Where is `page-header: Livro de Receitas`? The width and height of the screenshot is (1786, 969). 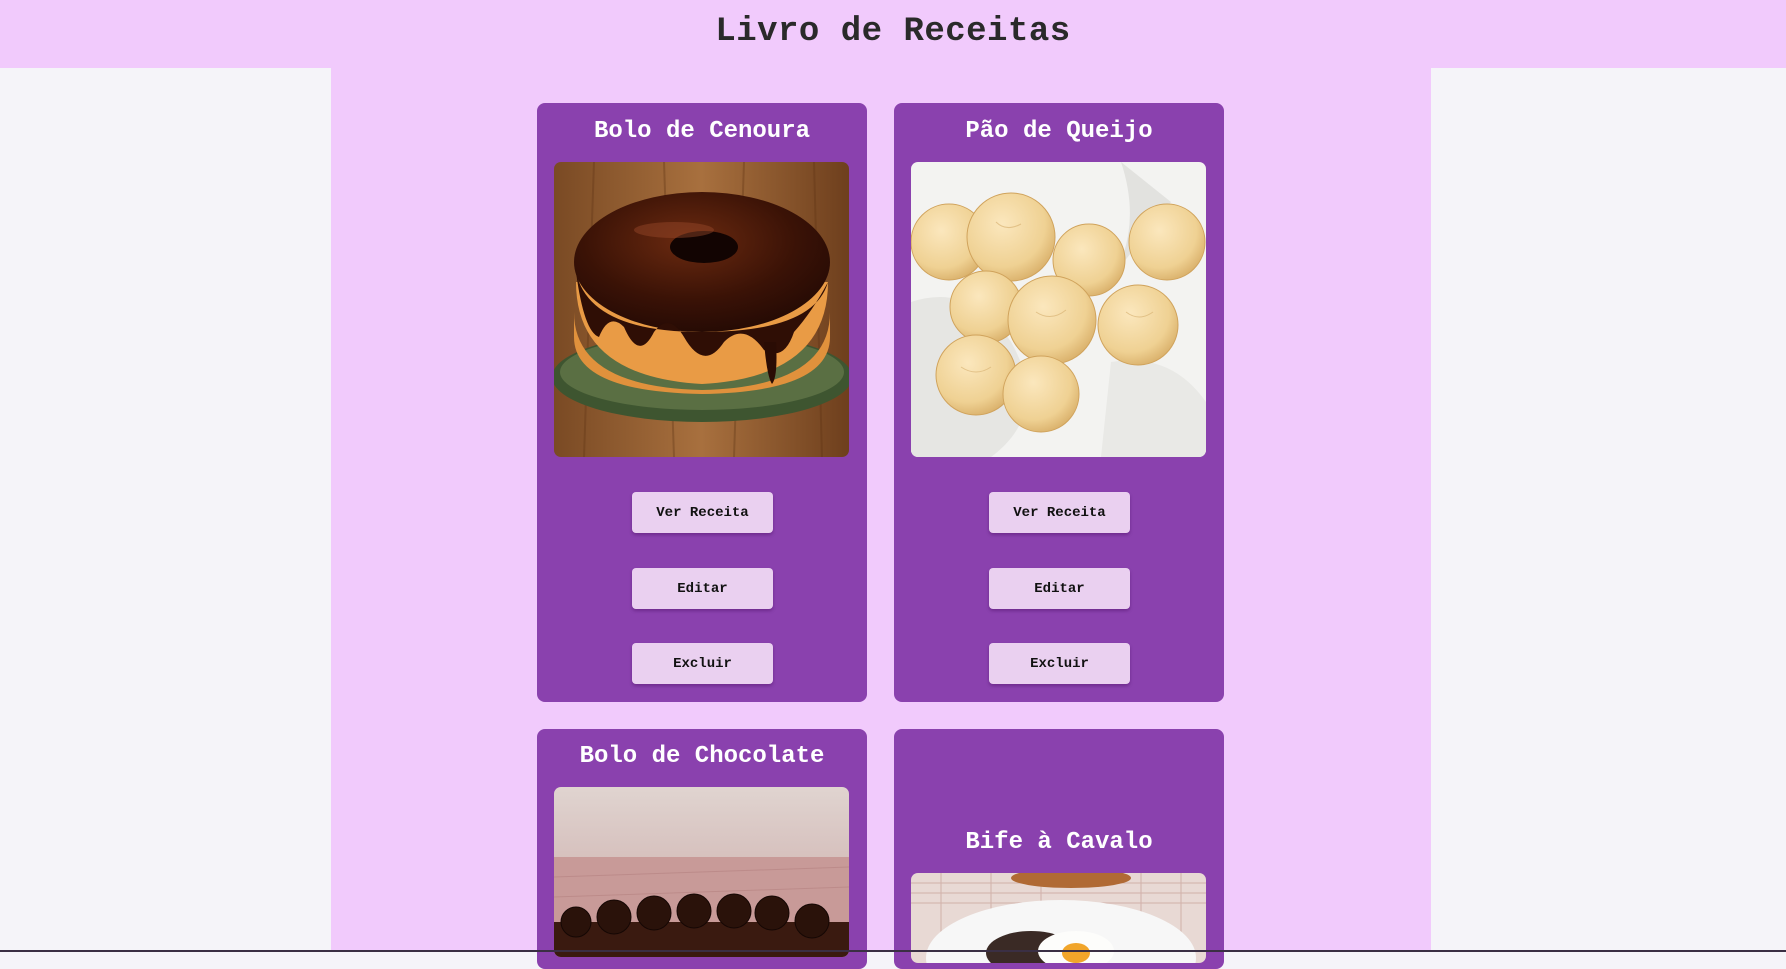
page-header: Livro de Receitas is located at coordinates (893, 34).